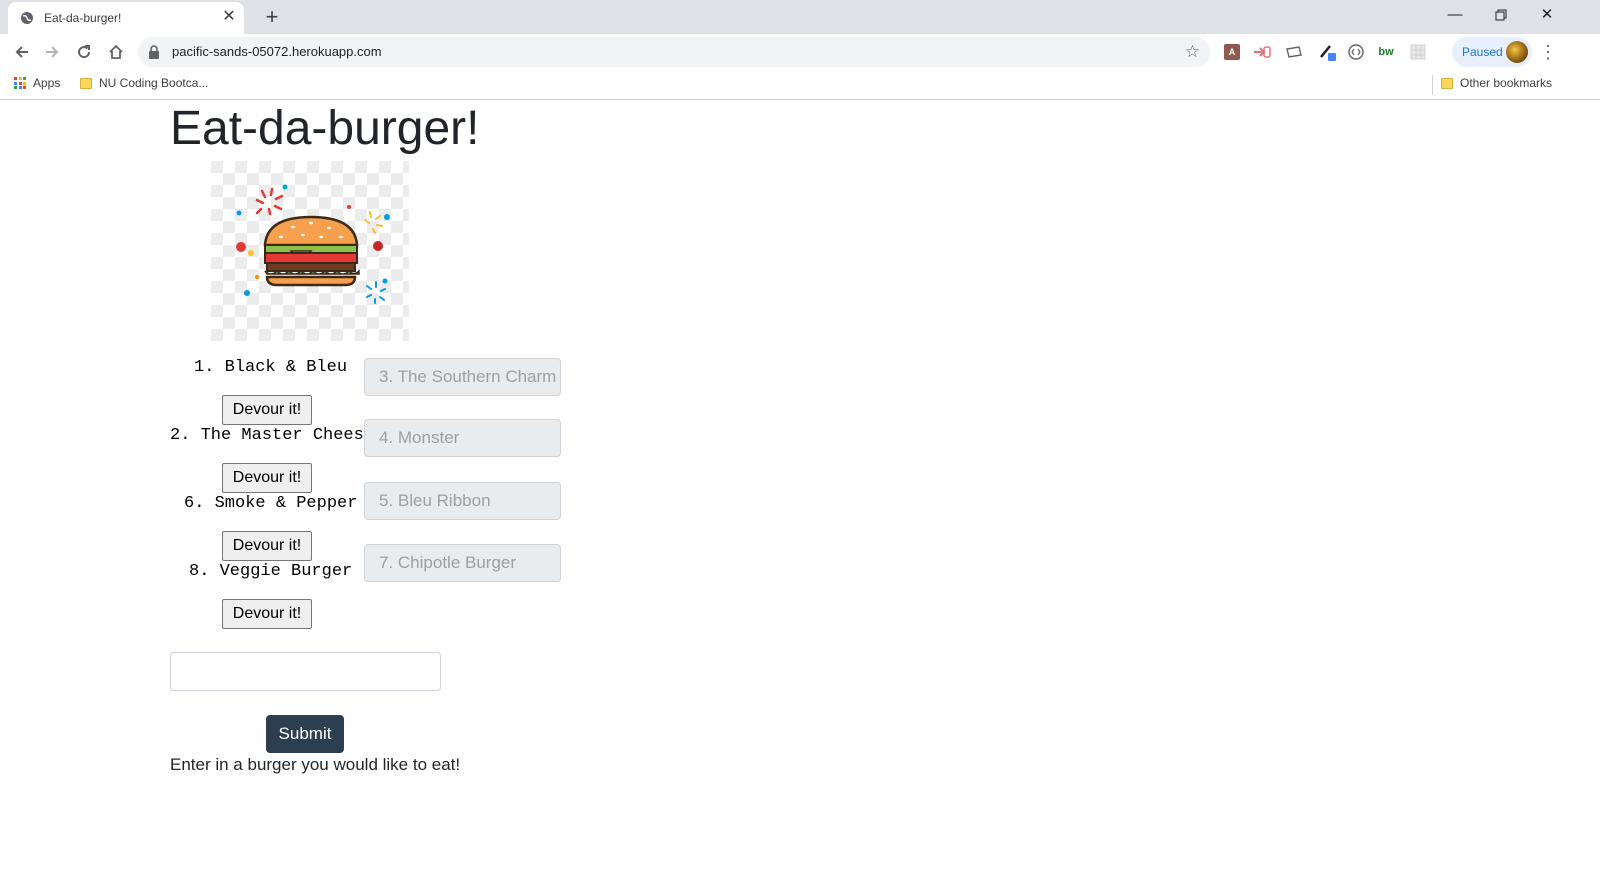 This screenshot has width=1600, height=870. I want to click on pdf-icon: A, so click(1232, 52).